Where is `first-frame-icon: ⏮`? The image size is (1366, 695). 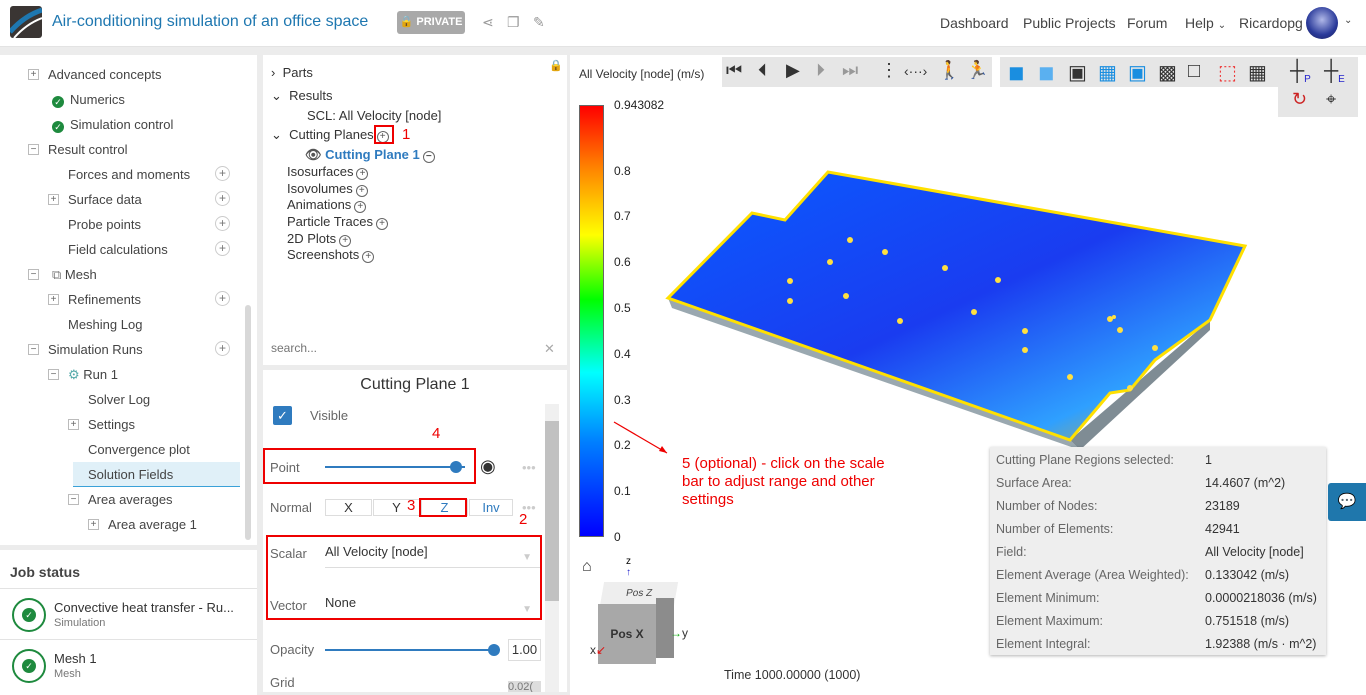 first-frame-icon: ⏮ is located at coordinates (734, 70).